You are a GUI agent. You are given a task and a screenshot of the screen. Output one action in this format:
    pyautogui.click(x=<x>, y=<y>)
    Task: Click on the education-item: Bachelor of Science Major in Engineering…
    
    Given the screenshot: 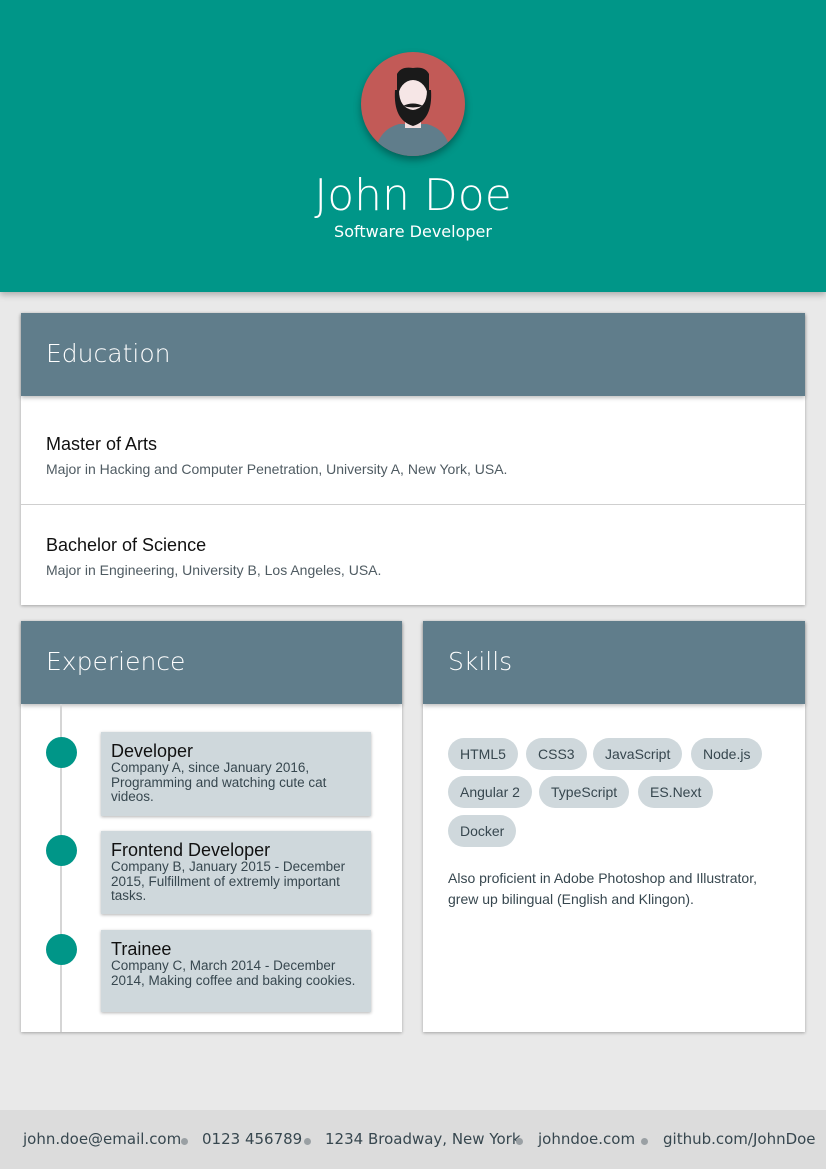 What is the action you would take?
    pyautogui.click(x=413, y=555)
    